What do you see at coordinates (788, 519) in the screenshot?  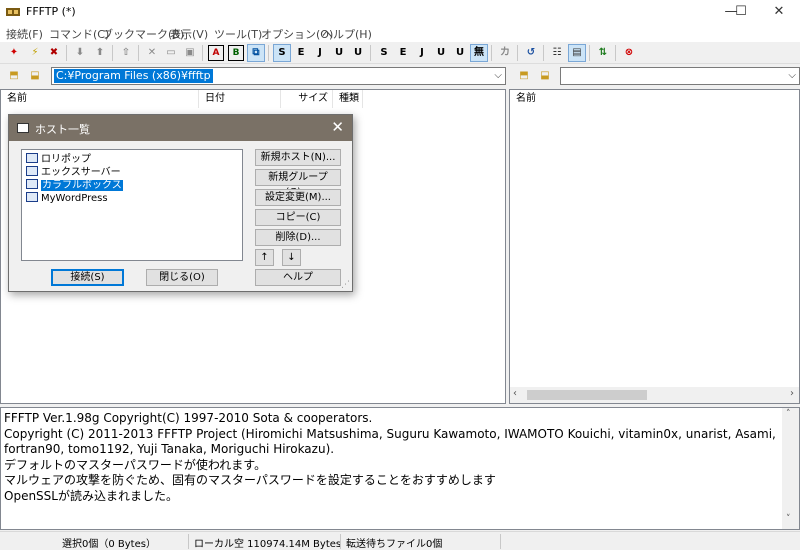 I see `scroll-down-icon: ˅` at bounding box center [788, 519].